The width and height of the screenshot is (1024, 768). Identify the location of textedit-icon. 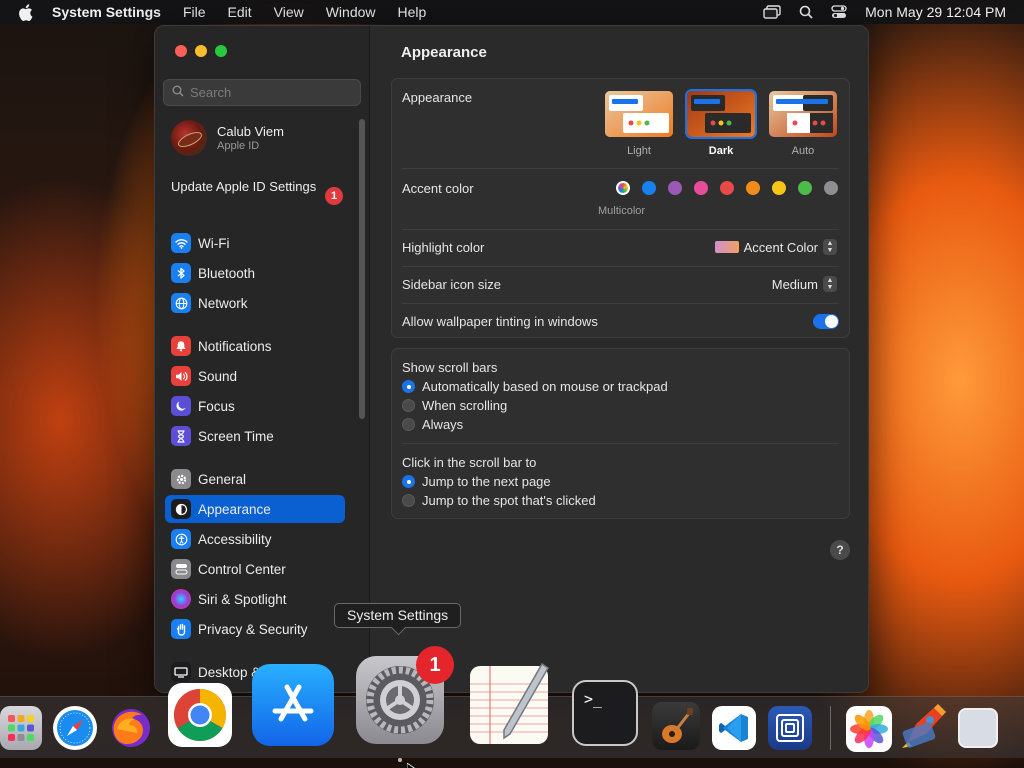
(509, 703).